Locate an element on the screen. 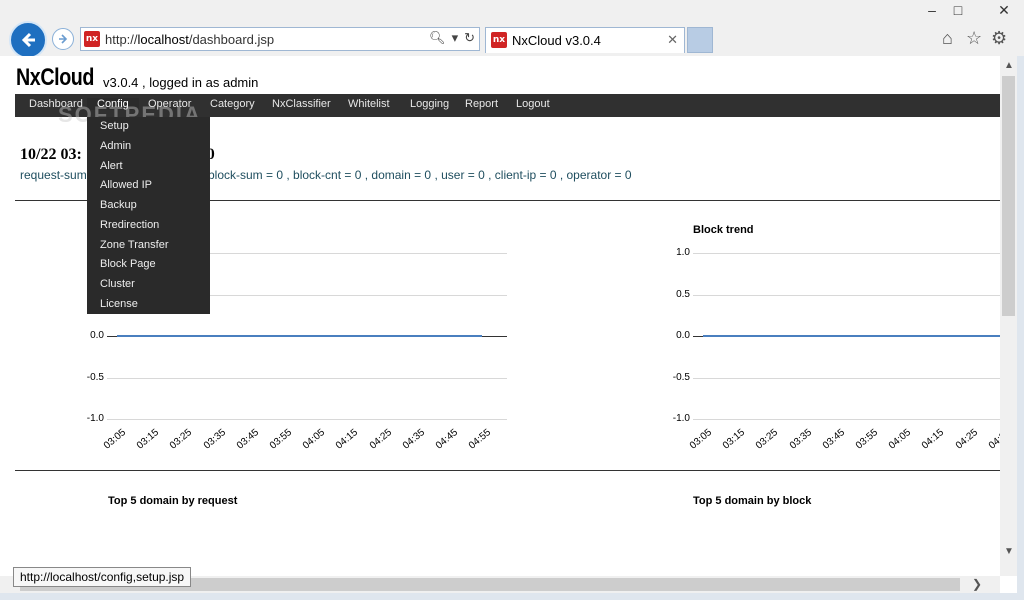 The width and height of the screenshot is (1024, 600). top5-request-title: Top 5 domain by request is located at coordinates (173, 501).